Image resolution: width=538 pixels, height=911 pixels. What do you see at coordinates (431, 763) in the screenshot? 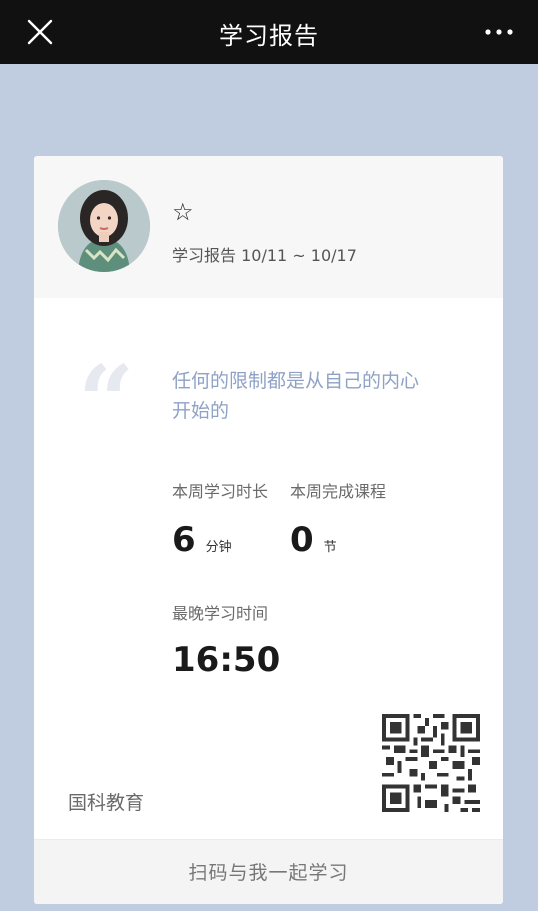
I see `qr-code-icon` at bounding box center [431, 763].